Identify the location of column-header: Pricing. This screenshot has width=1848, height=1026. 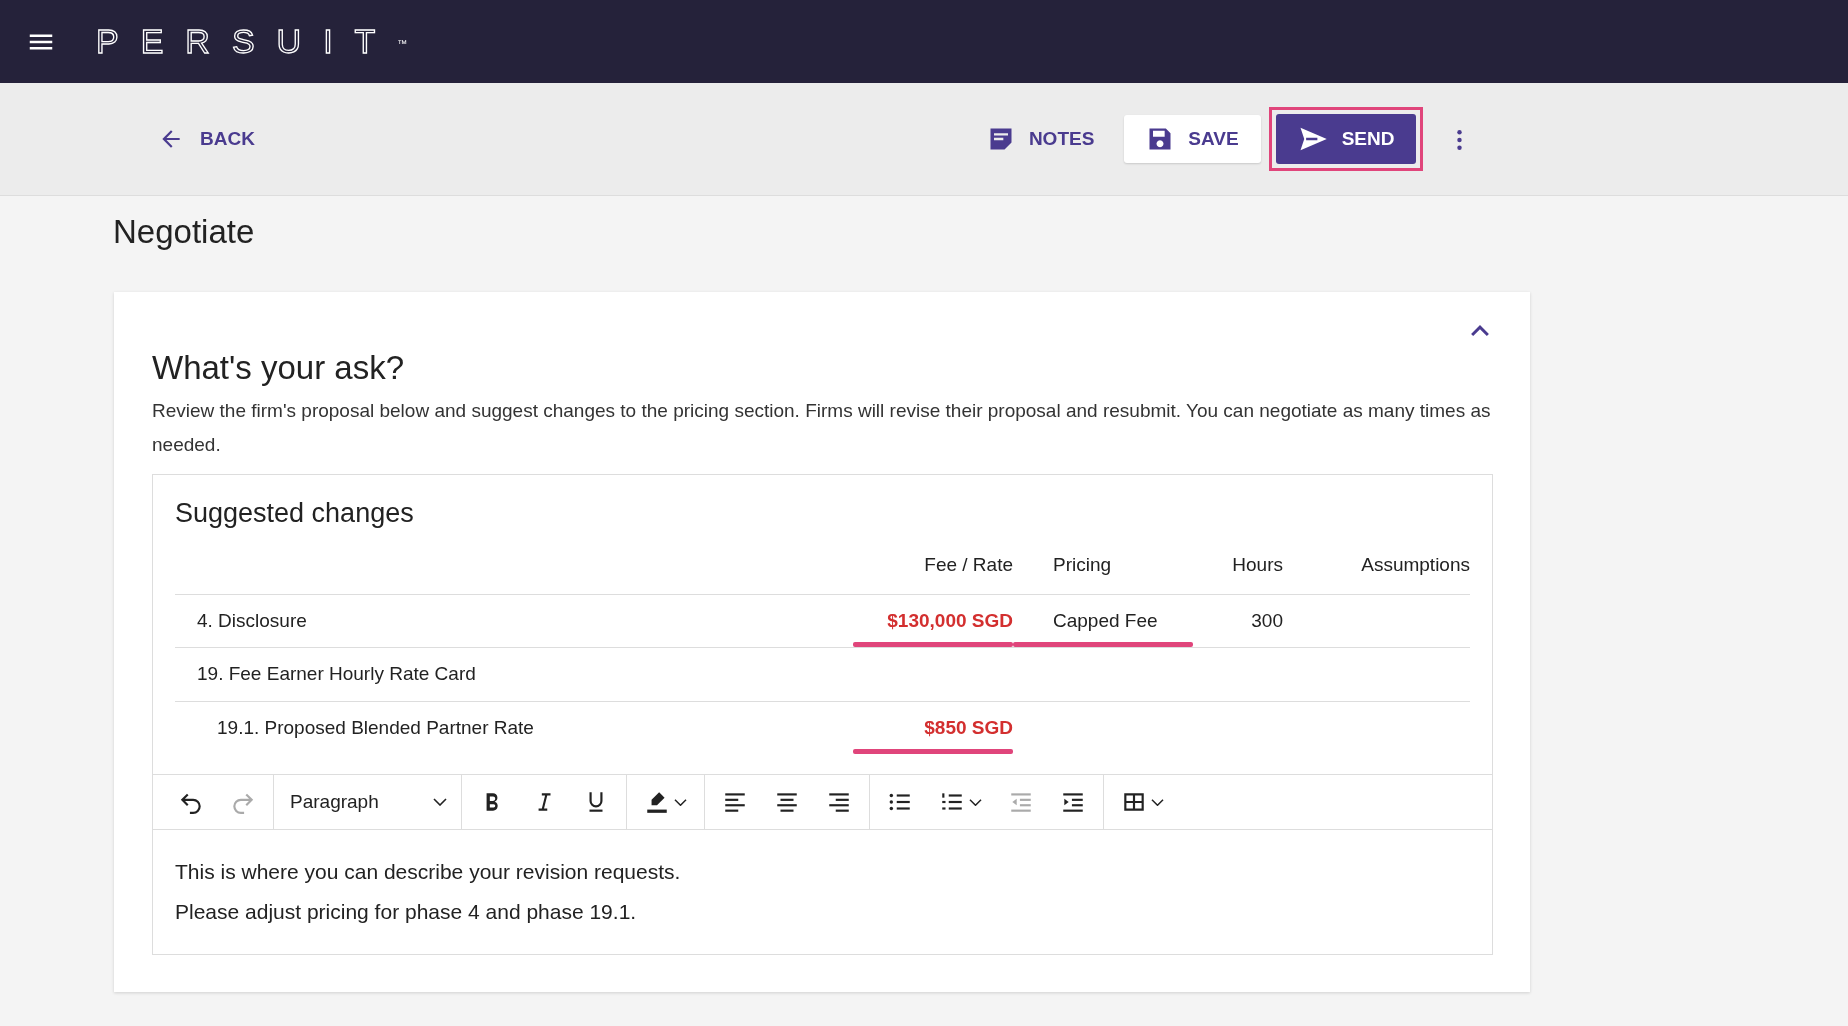
(1082, 565).